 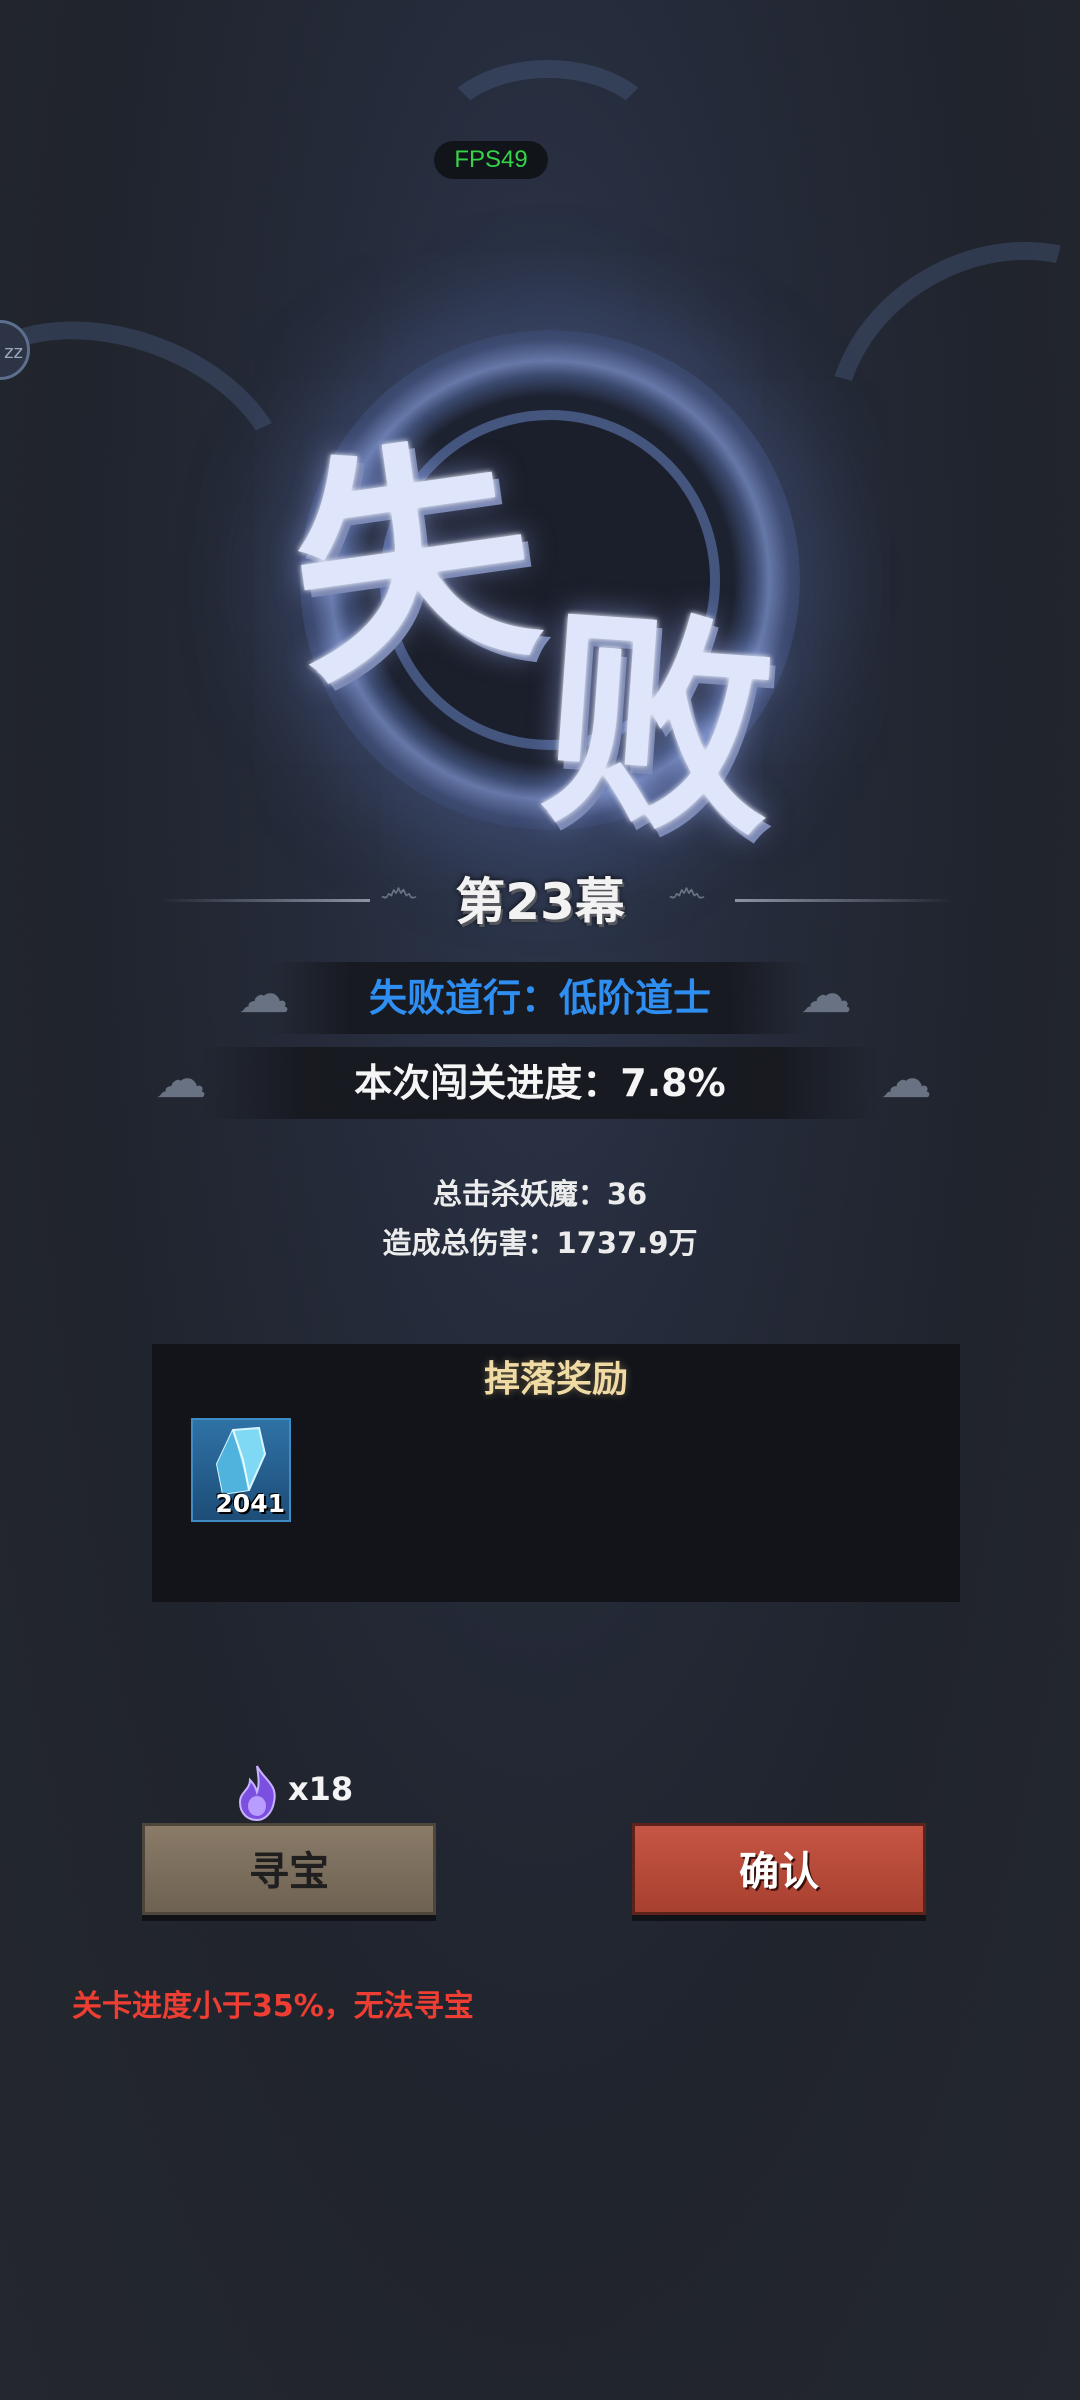 I want to click on reward-item-count: 2041, so click(x=250, y=1503).